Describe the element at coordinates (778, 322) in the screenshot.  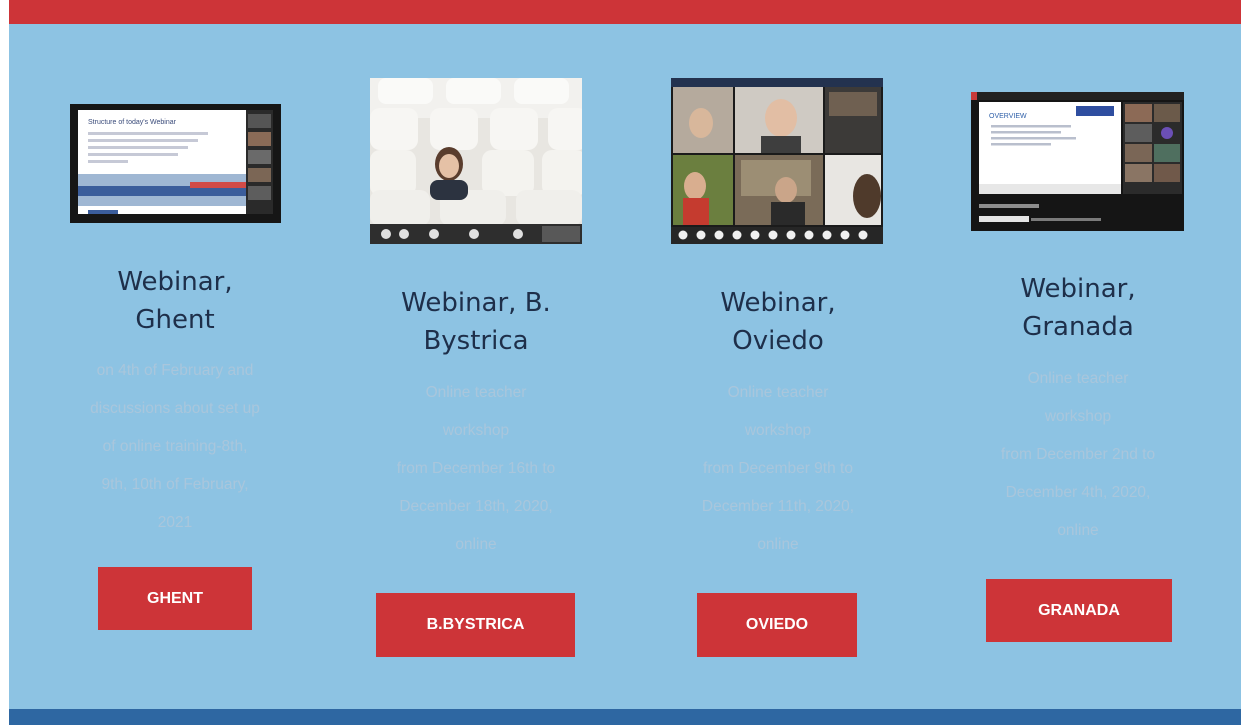
I see `webinar-oviedo-title: Webinar, Oviedo` at that location.